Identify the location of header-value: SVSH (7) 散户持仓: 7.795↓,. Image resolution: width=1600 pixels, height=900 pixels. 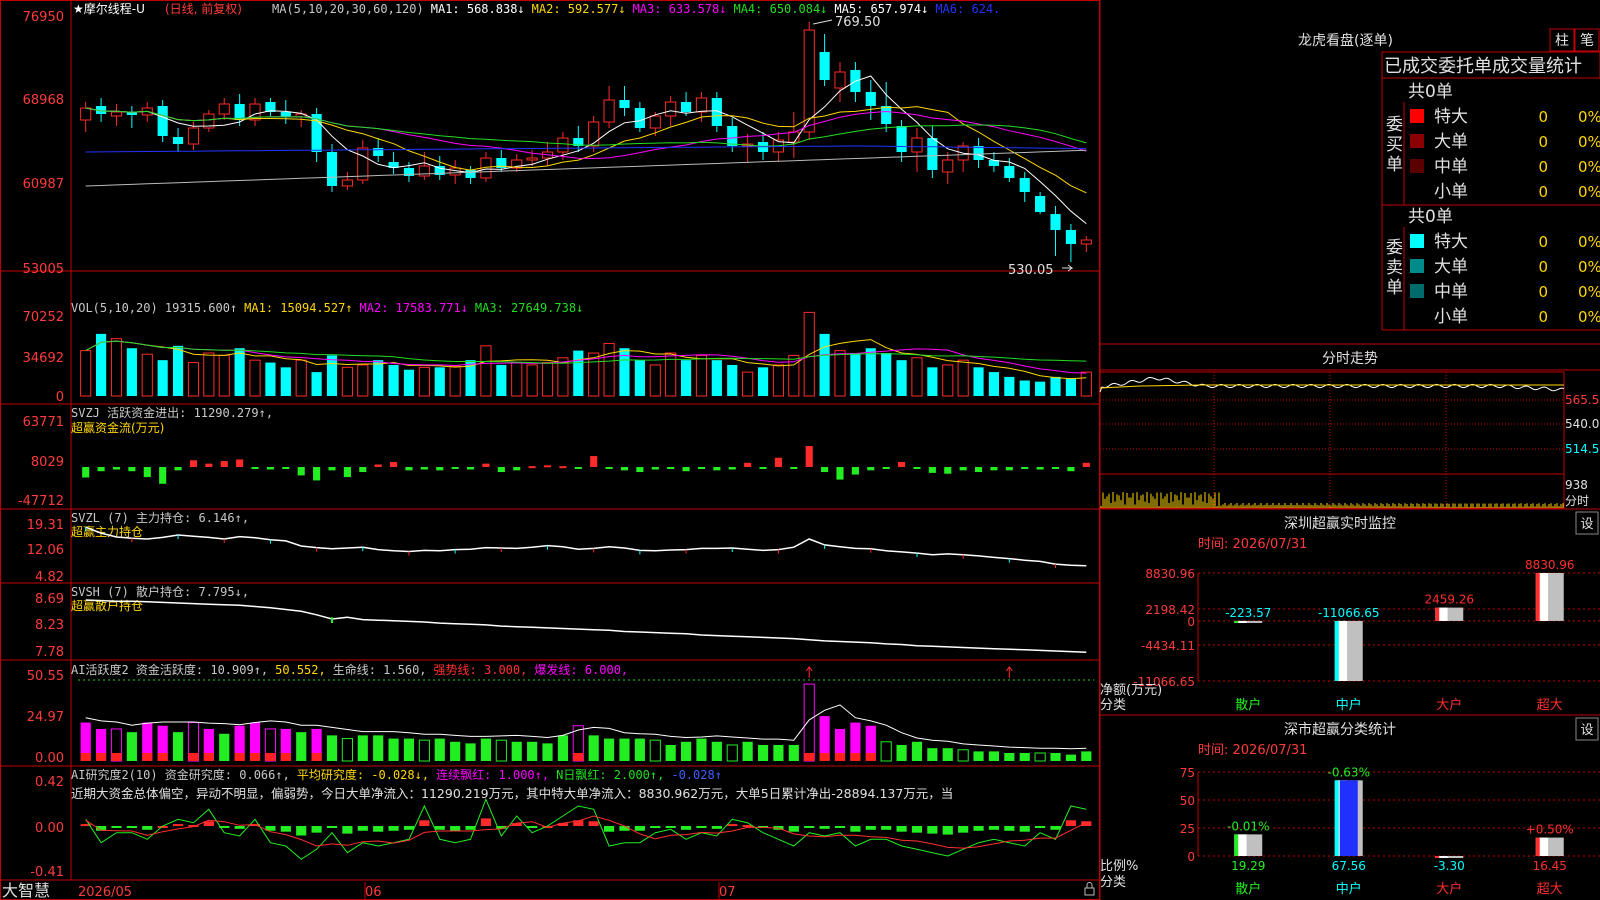
(160, 591).